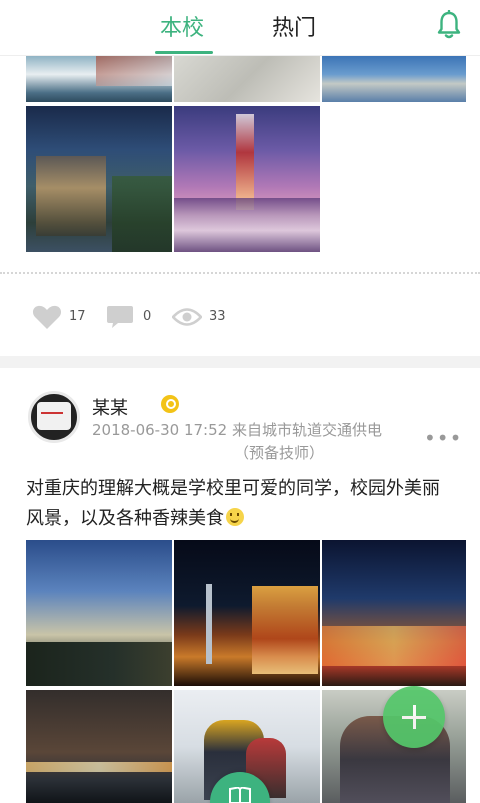 The width and height of the screenshot is (480, 803). Describe the element at coordinates (235, 517) in the screenshot. I see `smile-emoji-icon` at that location.